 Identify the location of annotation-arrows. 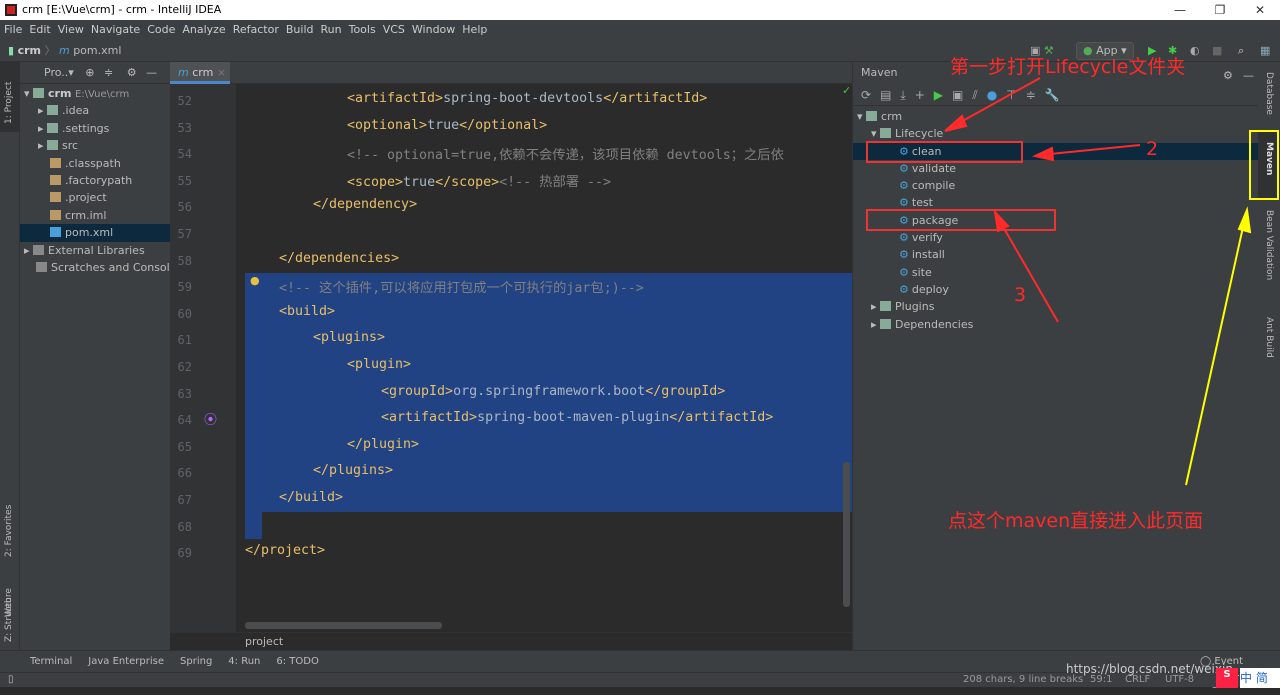
(1098, 281).